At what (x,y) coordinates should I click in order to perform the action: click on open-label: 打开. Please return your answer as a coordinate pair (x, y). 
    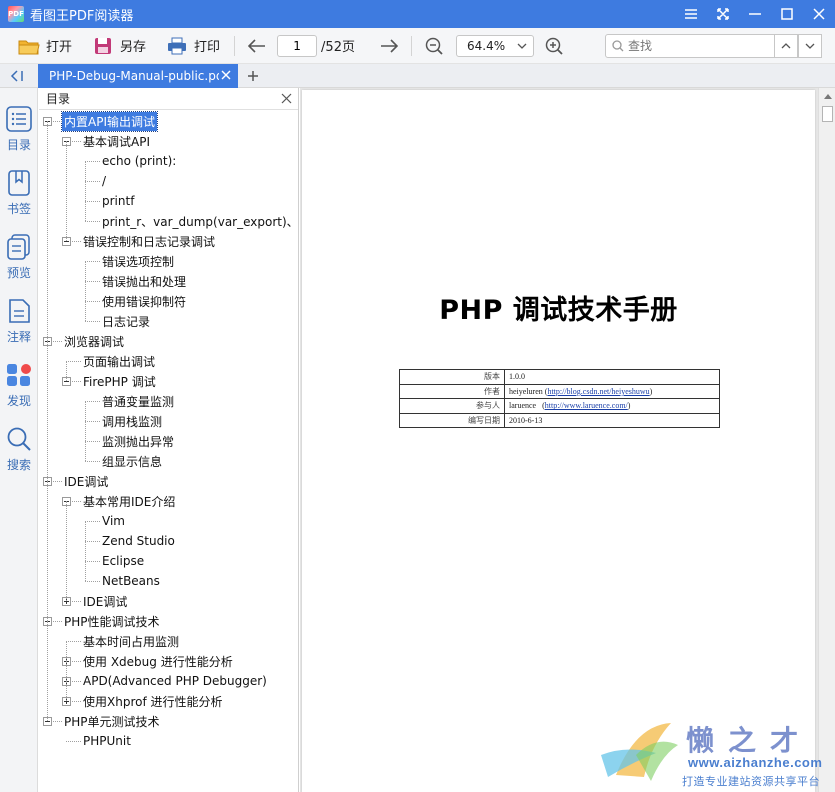
    Looking at the image, I should click on (59, 47).